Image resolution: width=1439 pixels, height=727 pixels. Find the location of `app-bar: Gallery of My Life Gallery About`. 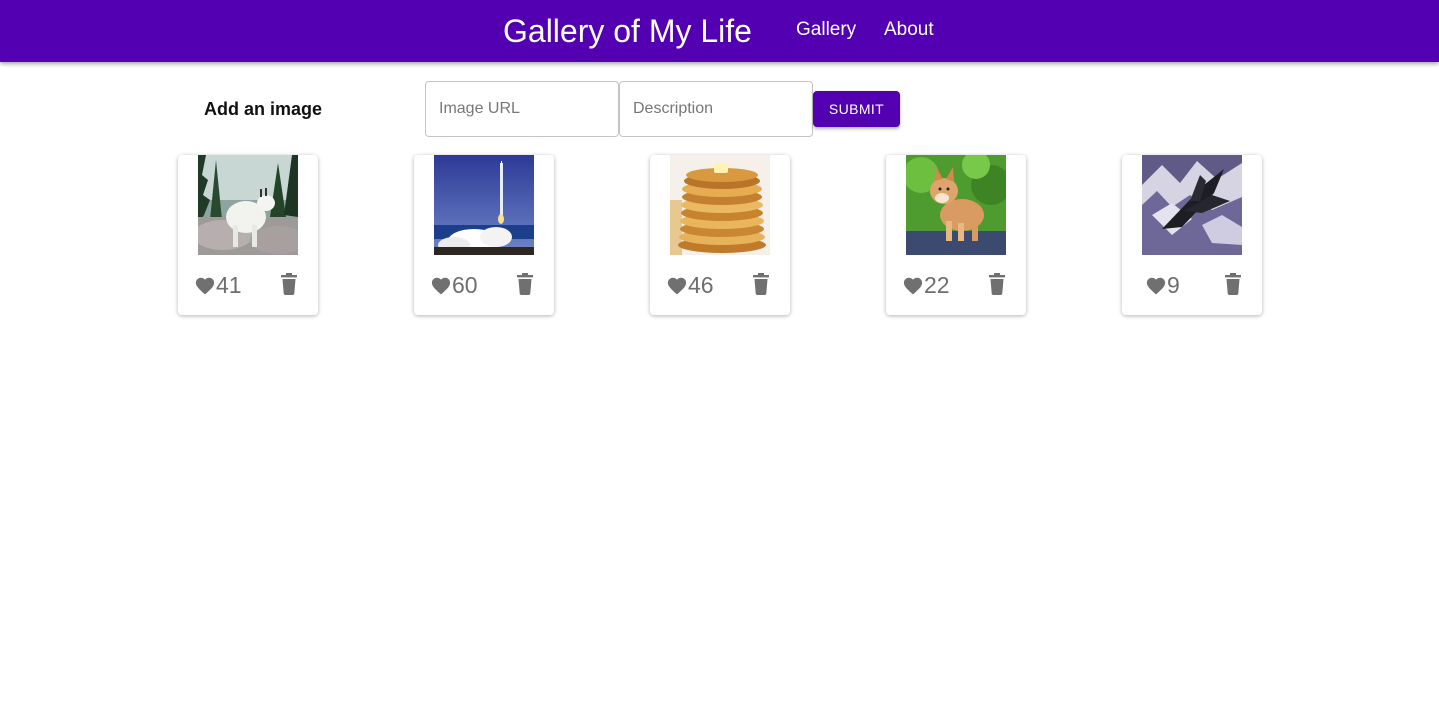

app-bar: Gallery of My Life Gallery About is located at coordinates (719, 31).